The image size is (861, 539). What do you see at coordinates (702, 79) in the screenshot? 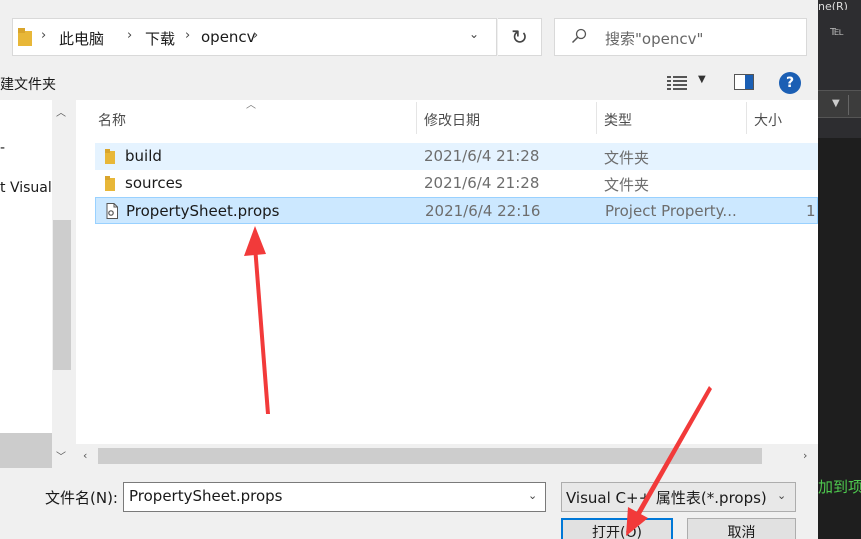
I see `view-options-dropdown-icon: ▼` at bounding box center [702, 79].